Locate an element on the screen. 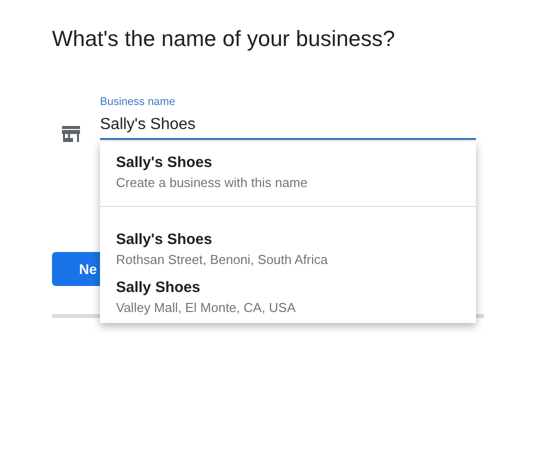  business-name-field: Sally's Shoes is located at coordinates (288, 124).